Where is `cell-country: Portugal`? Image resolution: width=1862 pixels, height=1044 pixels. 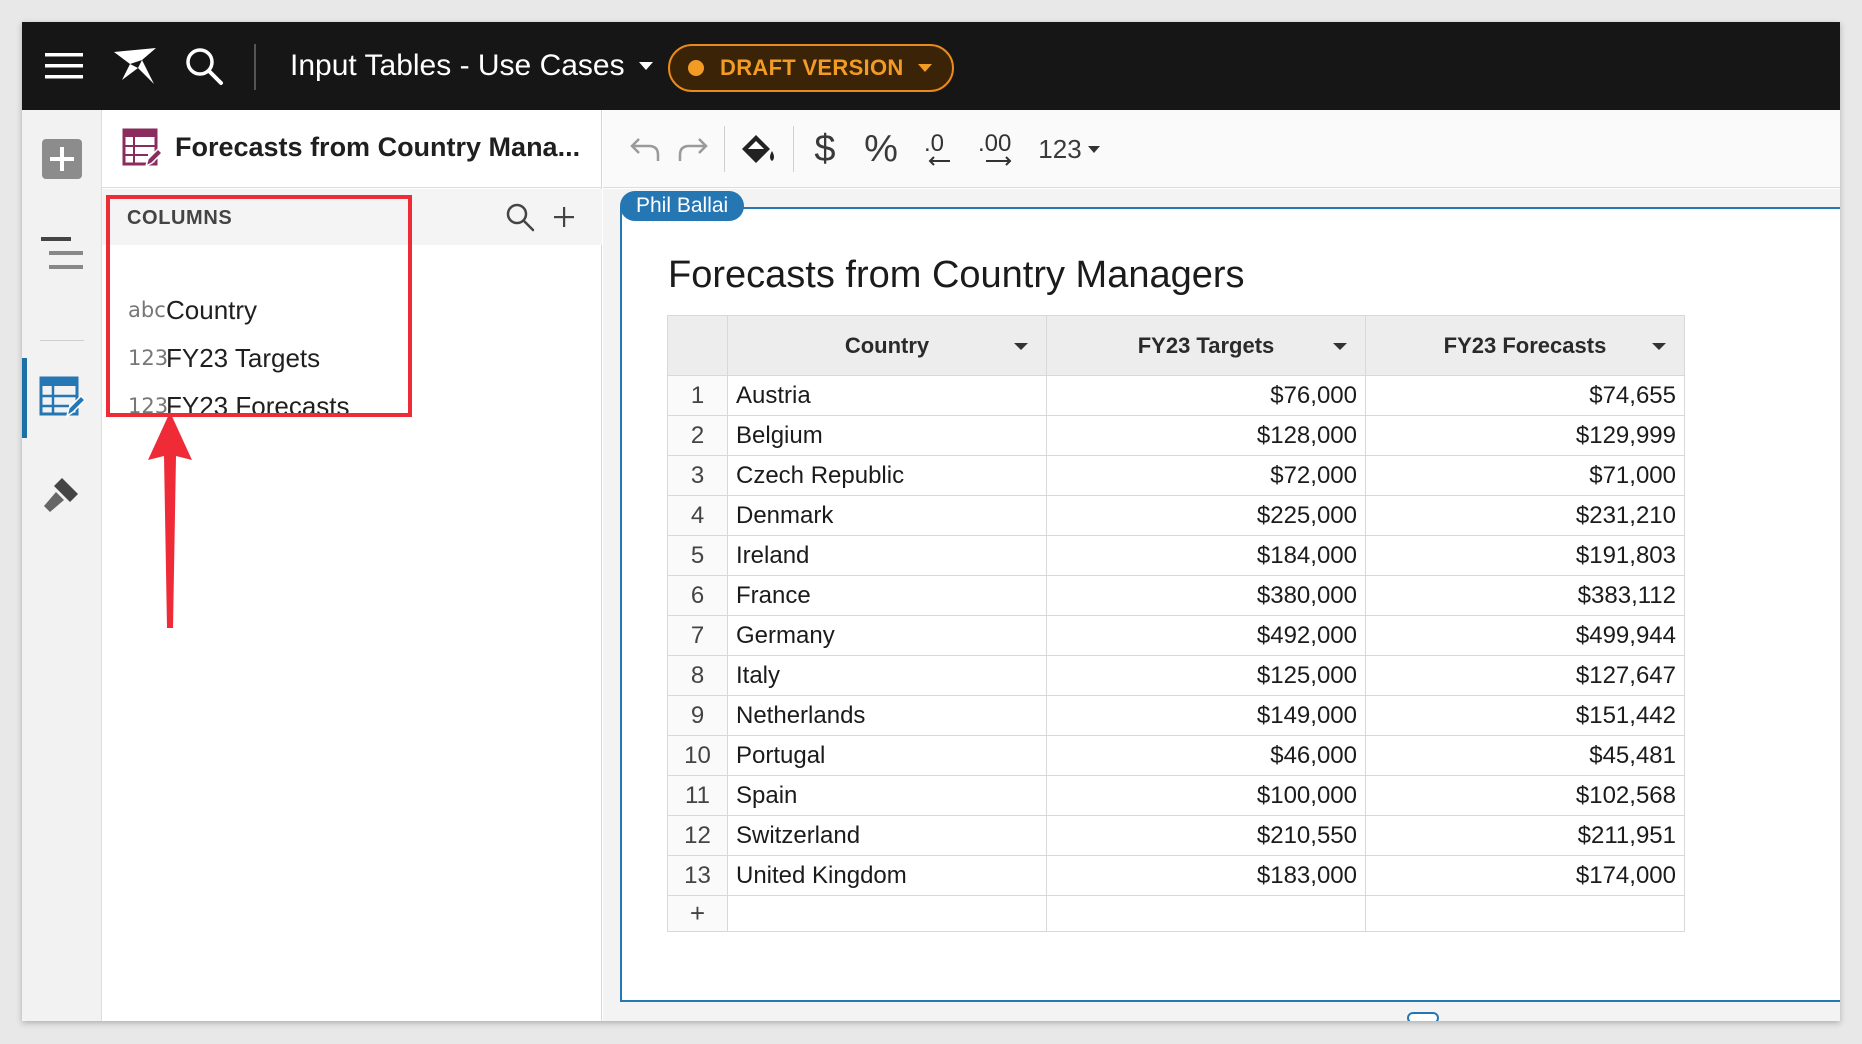
cell-country: Portugal is located at coordinates (887, 755).